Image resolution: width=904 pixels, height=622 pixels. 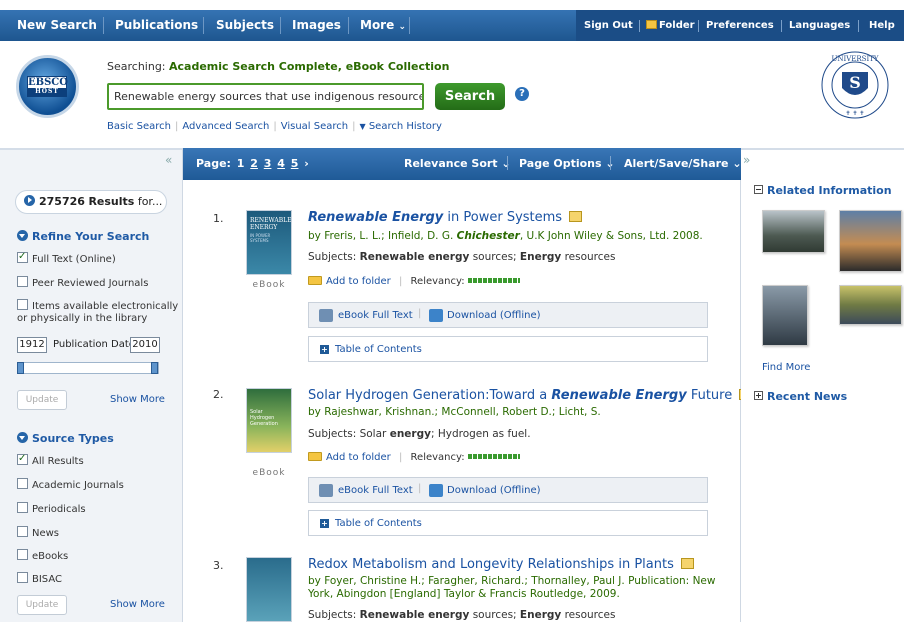 I want to click on checkbox-label-line2: or physically in the library, so click(x=82, y=318).